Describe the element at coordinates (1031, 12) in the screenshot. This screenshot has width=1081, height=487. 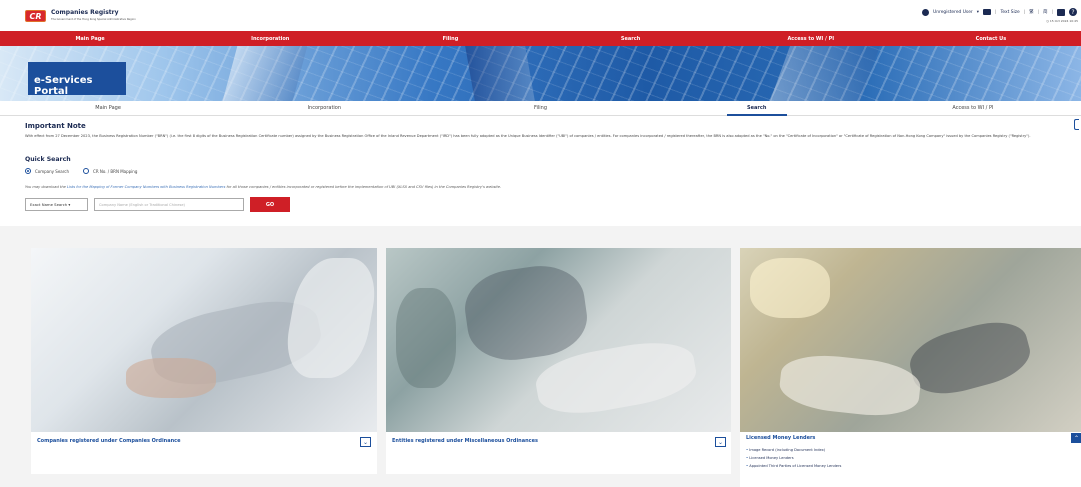
I see `language-icon: 繁` at that location.